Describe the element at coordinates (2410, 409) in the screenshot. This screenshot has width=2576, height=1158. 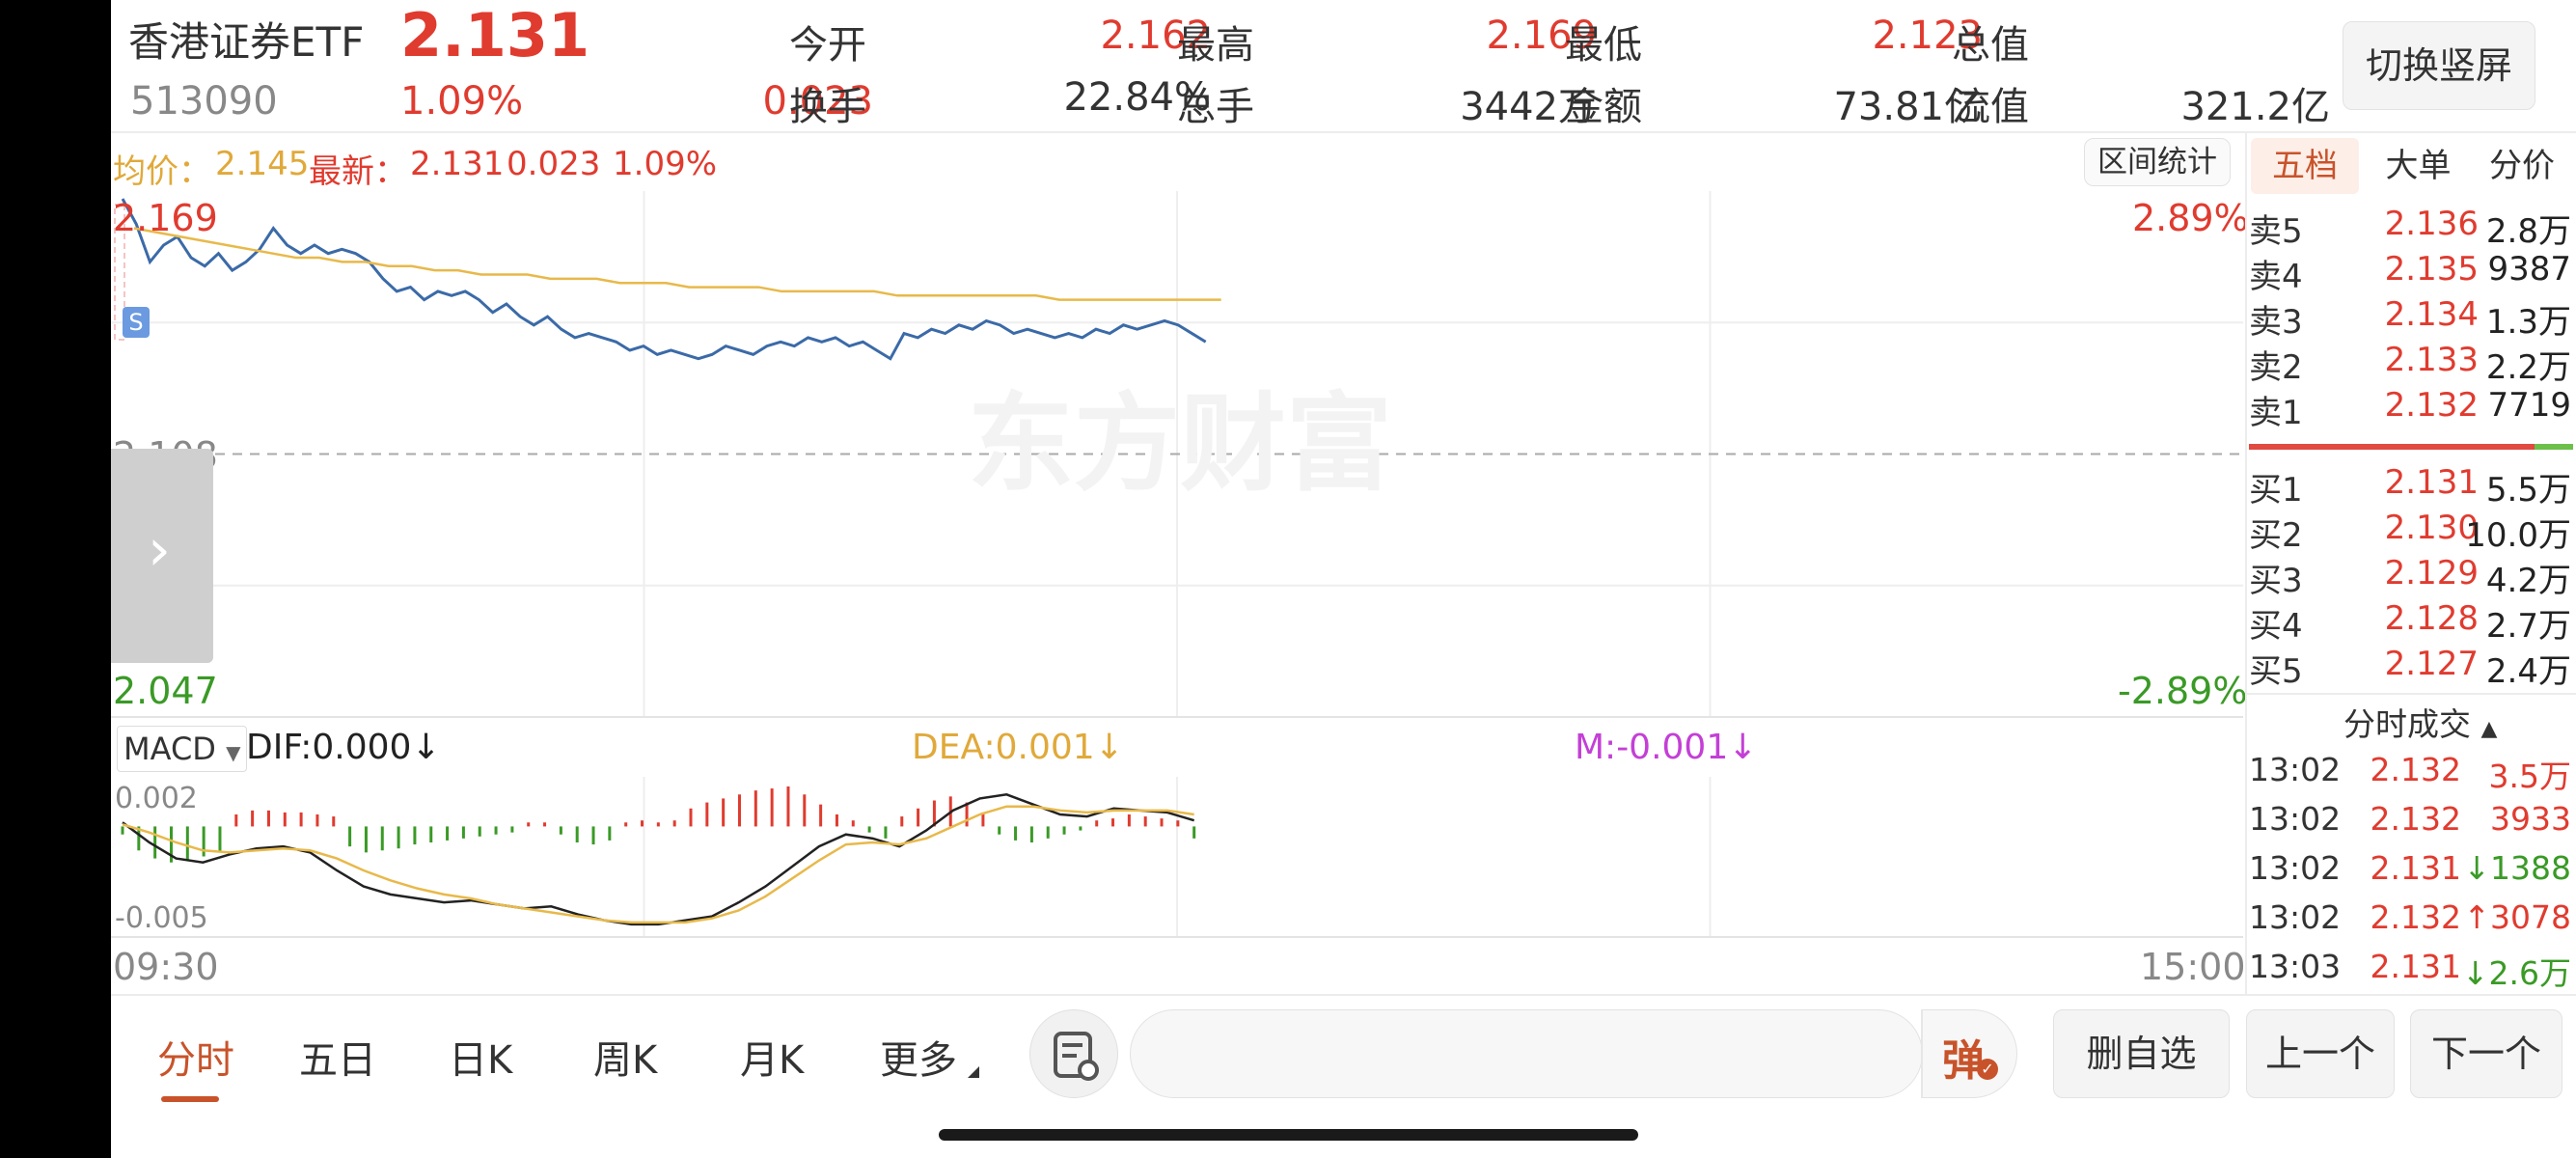
I see `ask-row: 卖1 2.132 7719` at that location.